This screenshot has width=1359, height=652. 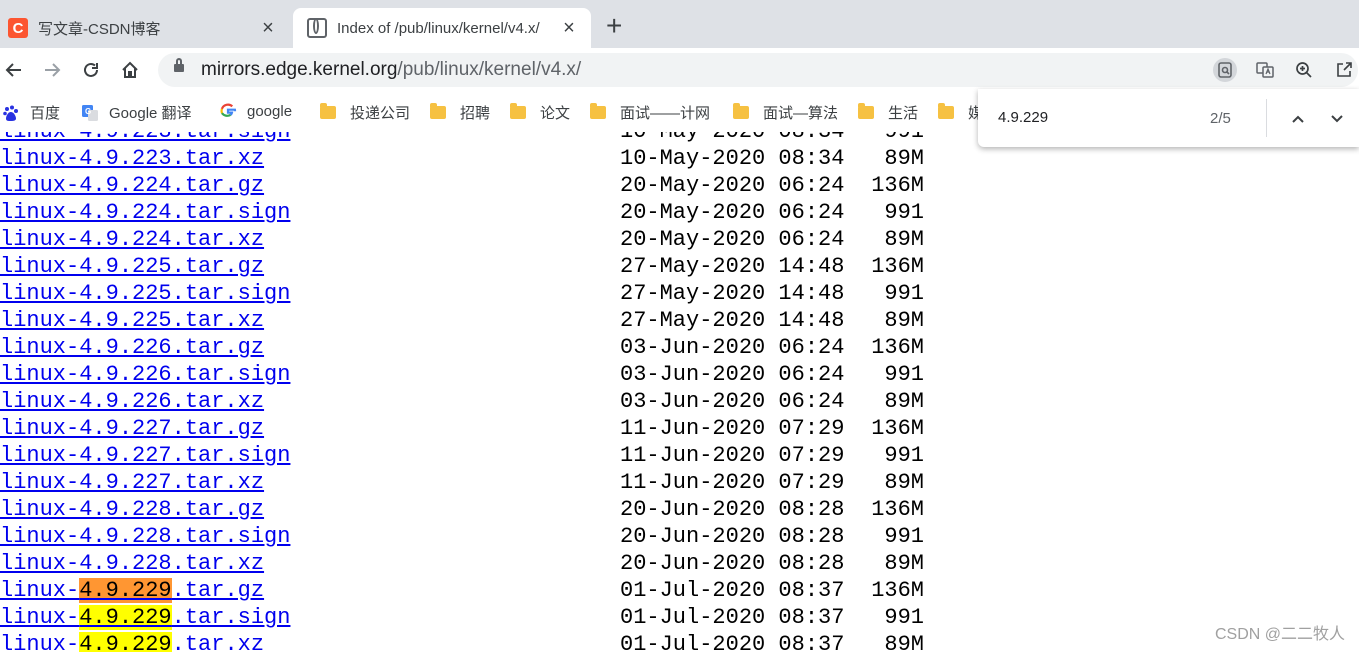 What do you see at coordinates (88, 111) in the screenshot?
I see `svg-text: G` at bounding box center [88, 111].